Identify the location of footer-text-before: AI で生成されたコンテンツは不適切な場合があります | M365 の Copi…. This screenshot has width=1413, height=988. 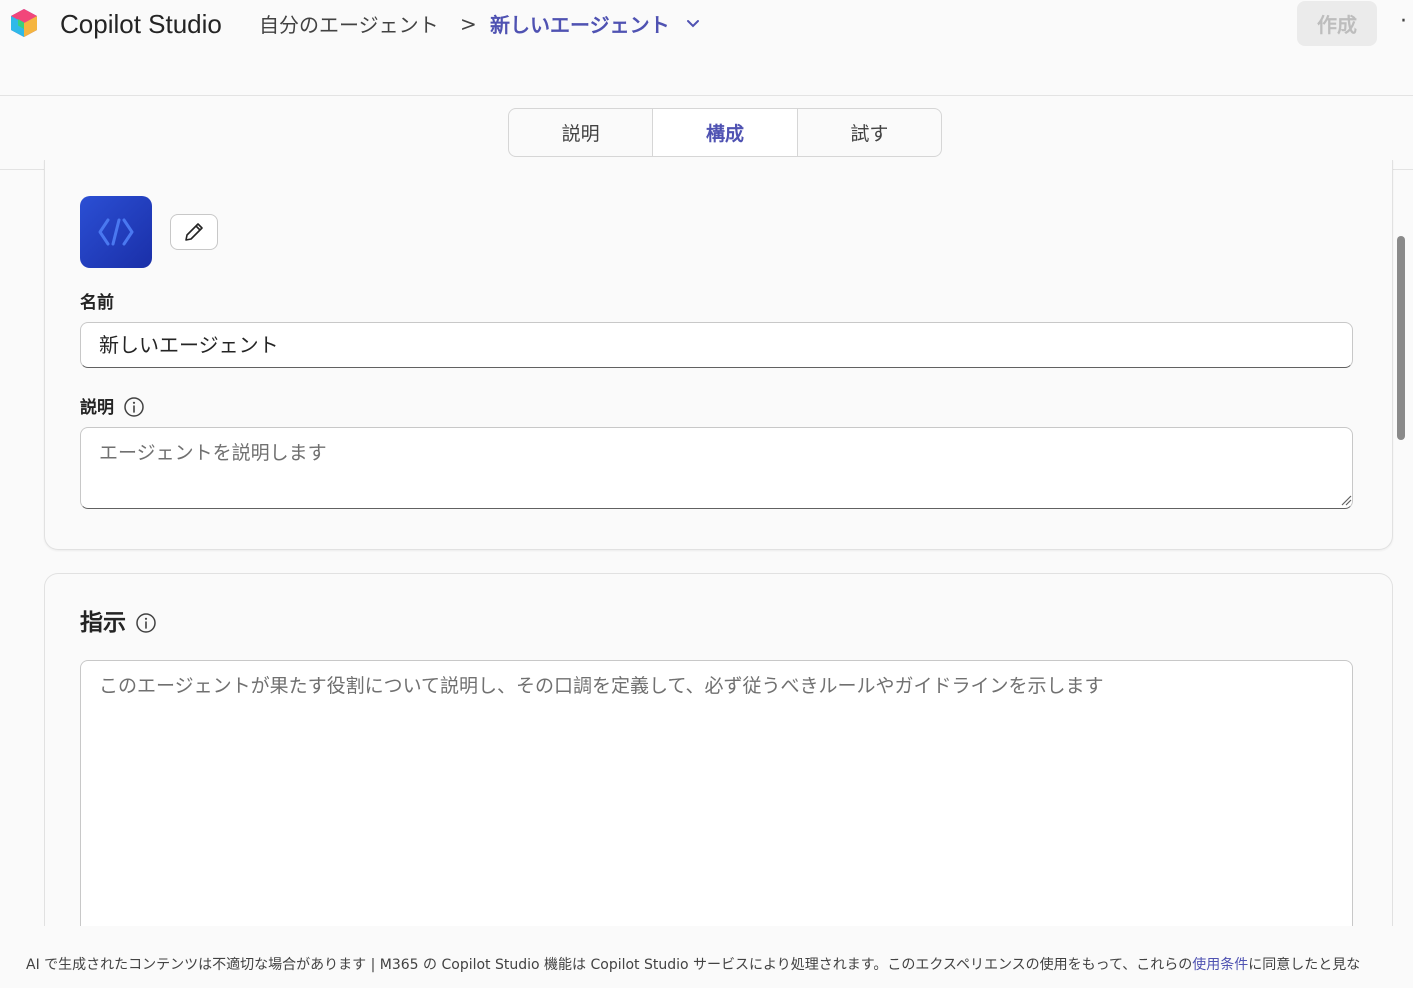
(609, 965).